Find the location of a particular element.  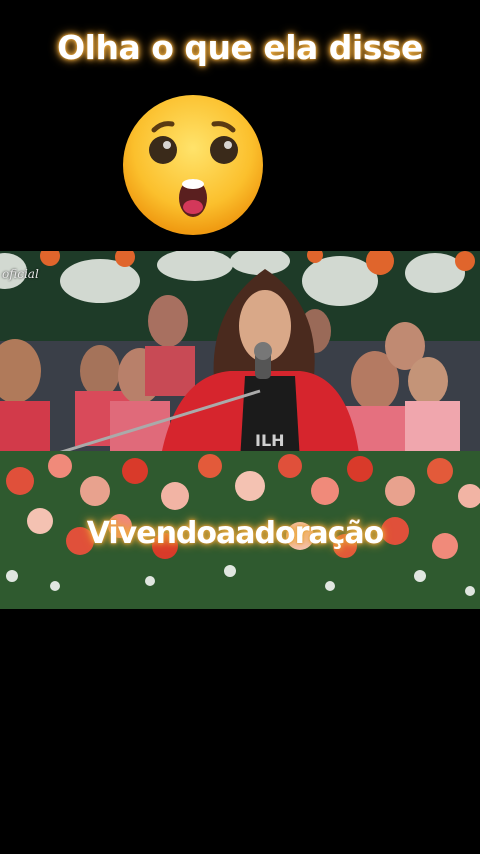

astonished-face-icon is located at coordinates (193, 165).